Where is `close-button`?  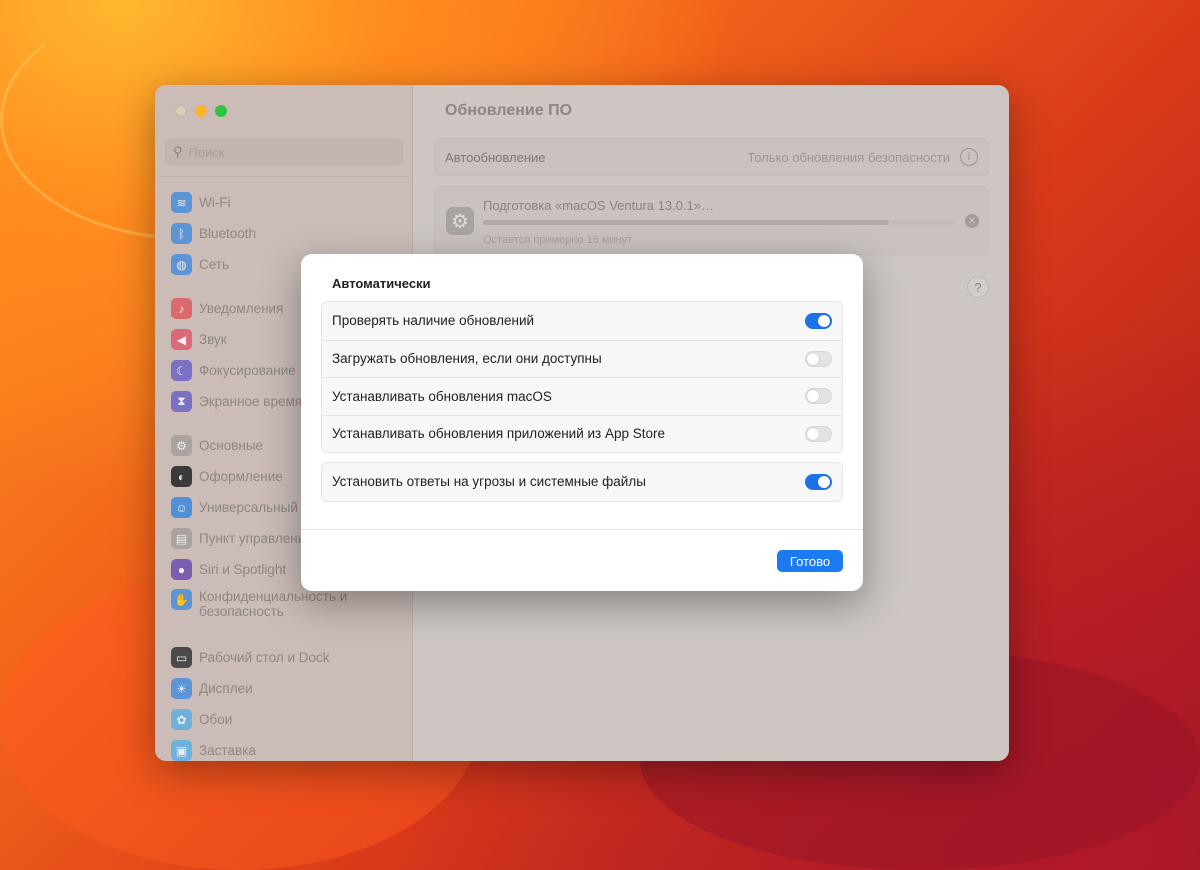
close-button is located at coordinates (181, 111).